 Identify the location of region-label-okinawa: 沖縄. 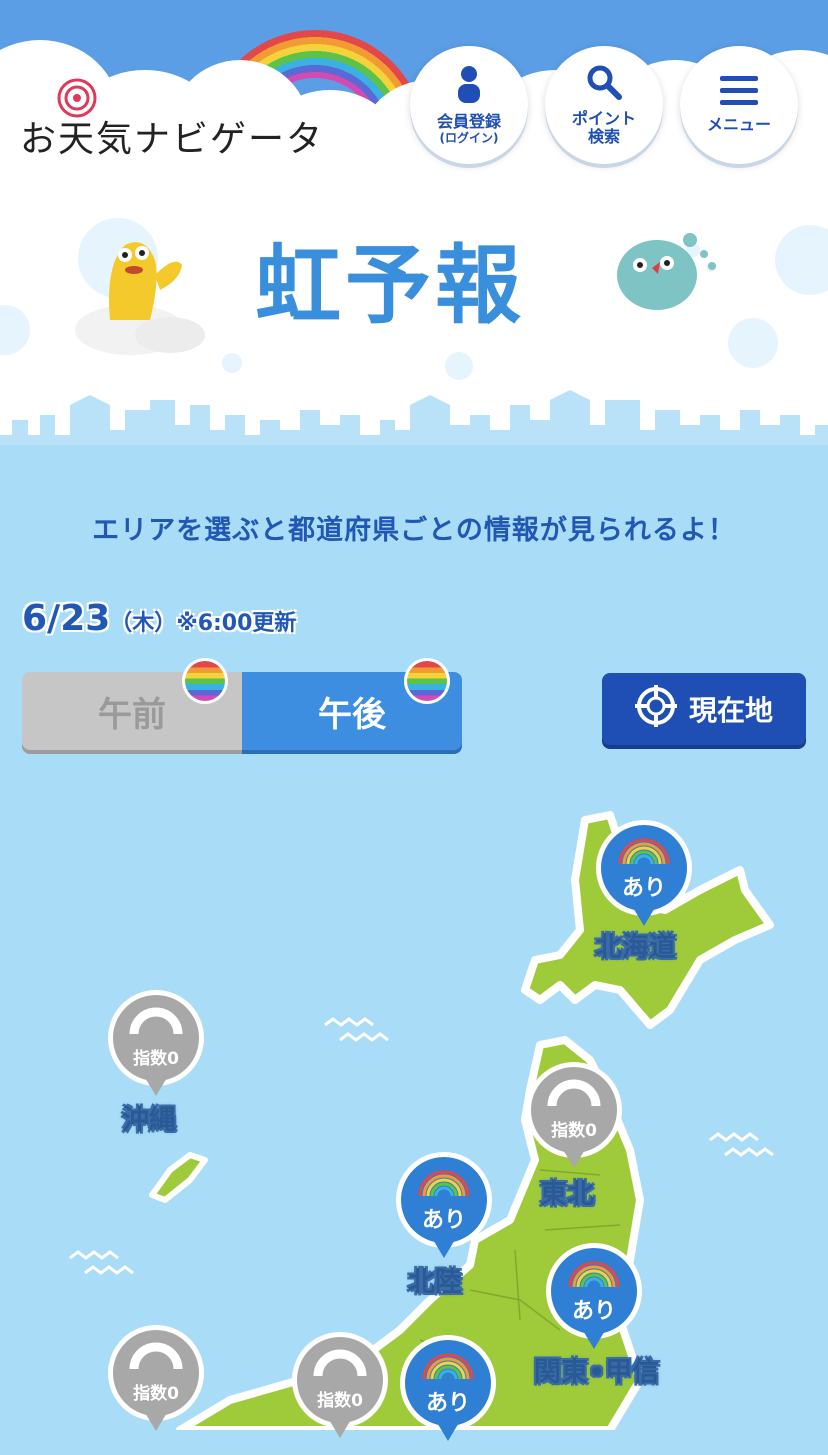
(149, 1117).